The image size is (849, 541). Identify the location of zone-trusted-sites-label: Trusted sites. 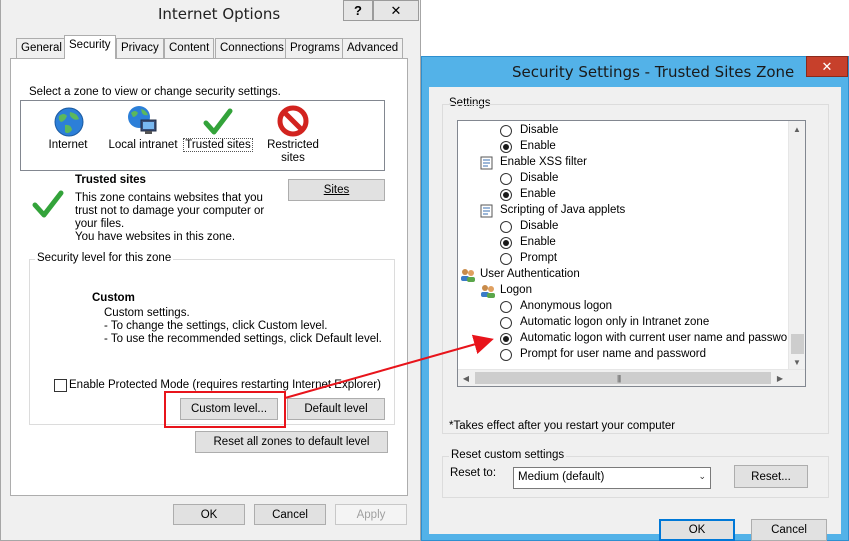
(218, 145).